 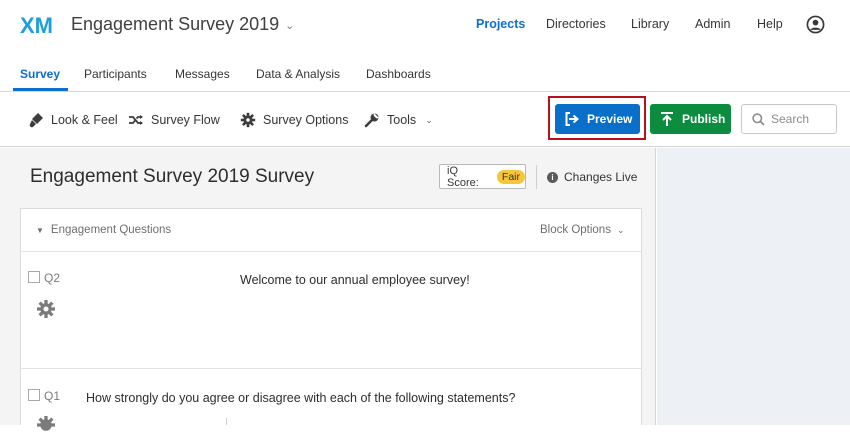 What do you see at coordinates (136, 120) in the screenshot?
I see `survey-flow-icon` at bounding box center [136, 120].